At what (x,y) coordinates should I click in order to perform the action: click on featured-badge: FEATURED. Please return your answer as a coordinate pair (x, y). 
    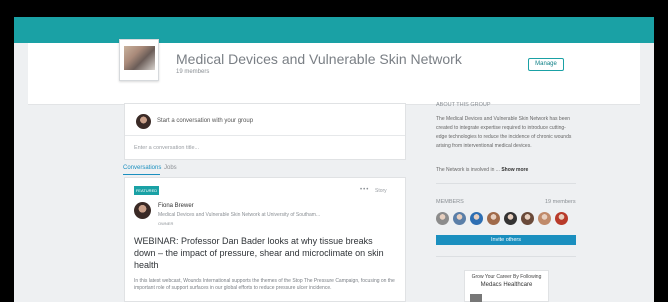
    Looking at the image, I should click on (146, 190).